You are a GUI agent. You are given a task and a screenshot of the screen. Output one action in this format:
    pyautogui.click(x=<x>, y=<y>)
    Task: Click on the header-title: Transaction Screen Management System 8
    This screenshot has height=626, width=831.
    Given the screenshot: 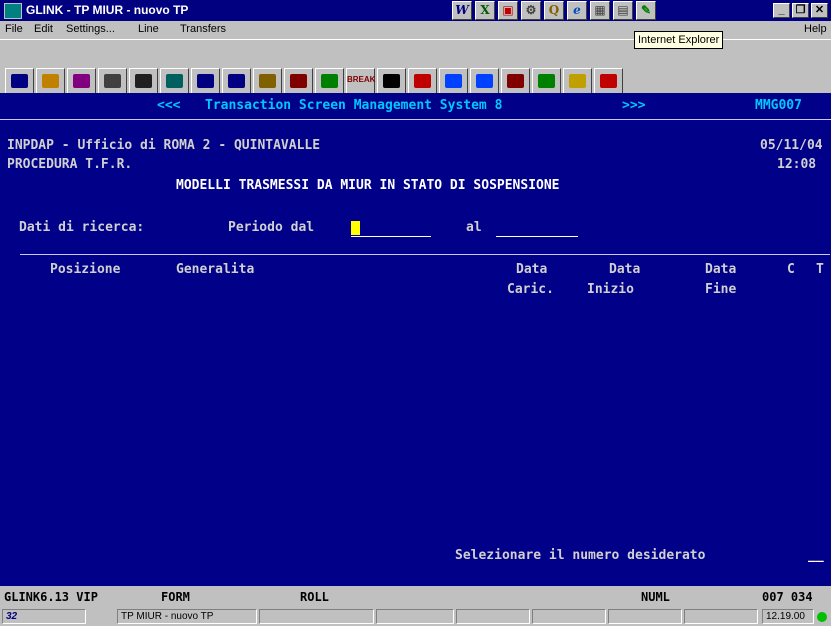 What is the action you would take?
    pyautogui.click(x=354, y=105)
    